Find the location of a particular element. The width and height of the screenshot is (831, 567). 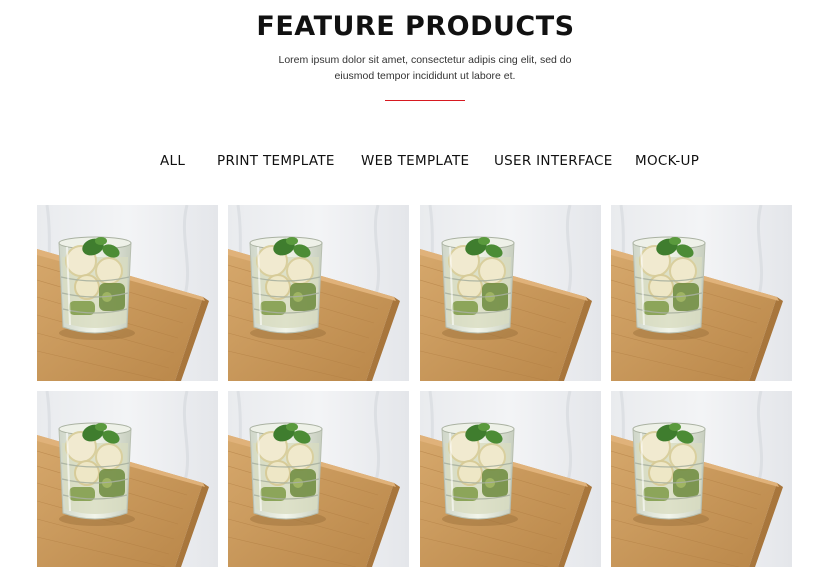

filter-user-interface: USER INTERFACE is located at coordinates (553, 161).